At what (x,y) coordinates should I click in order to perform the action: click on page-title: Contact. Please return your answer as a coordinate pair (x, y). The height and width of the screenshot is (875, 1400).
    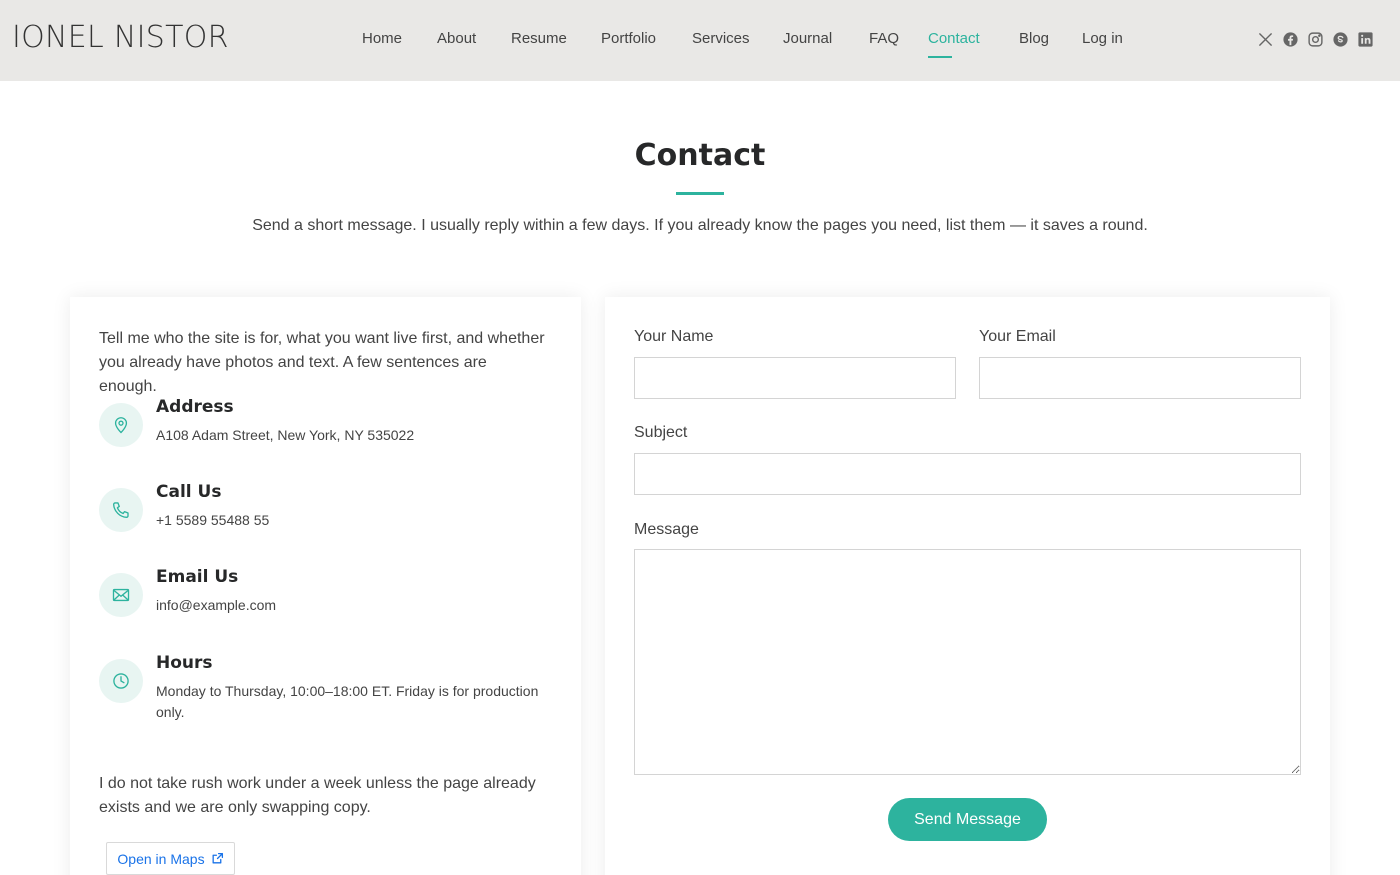
    Looking at the image, I should click on (700, 155).